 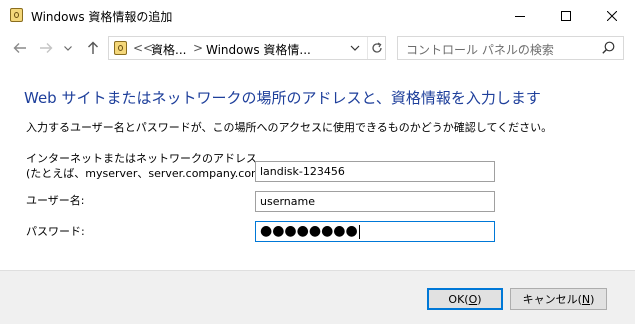 I want to click on search-icon, so click(x=608, y=49).